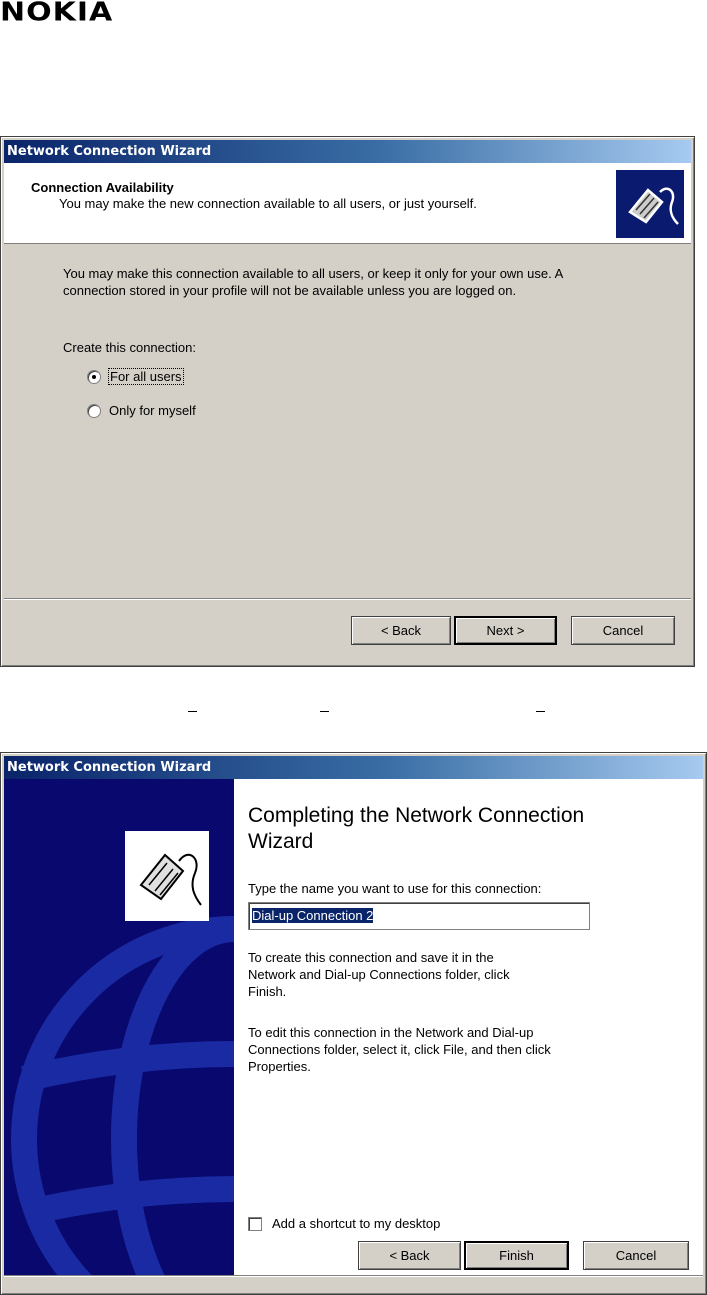 This screenshot has width=707, height=1295. What do you see at coordinates (356, 1223) in the screenshot?
I see `shortcut-label: Add a shortcut to my desktop` at bounding box center [356, 1223].